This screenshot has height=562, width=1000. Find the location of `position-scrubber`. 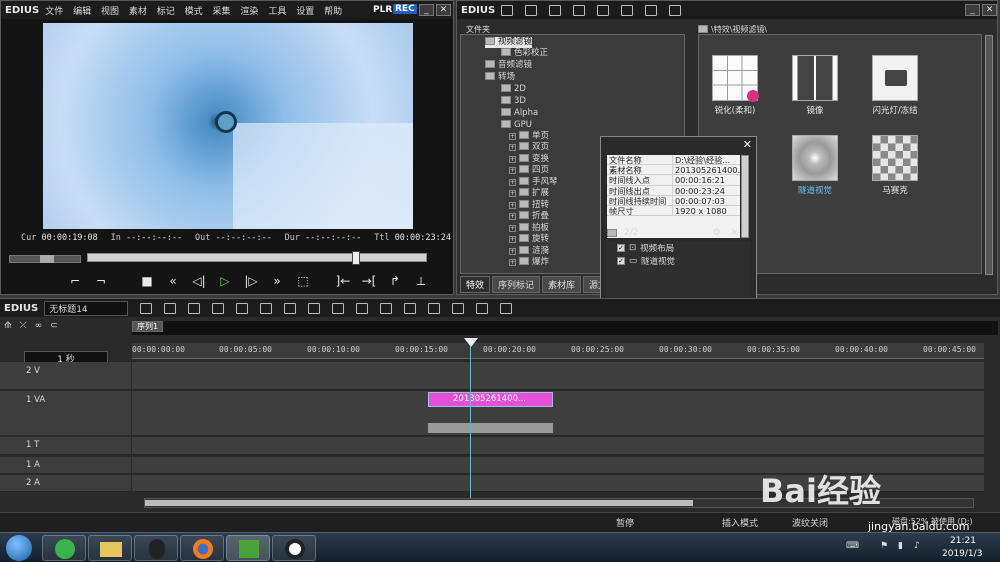

position-scrubber is located at coordinates (257, 258).